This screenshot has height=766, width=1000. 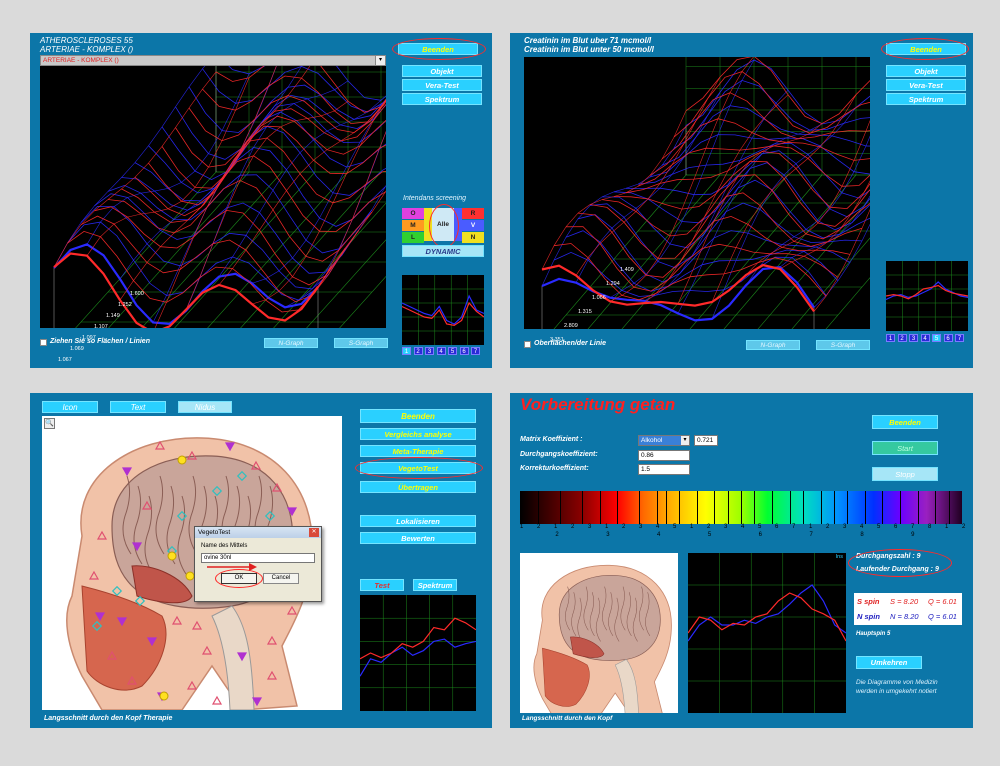 What do you see at coordinates (760, 535) in the screenshot?
I see `spectrum-lower-number: 6` at bounding box center [760, 535].